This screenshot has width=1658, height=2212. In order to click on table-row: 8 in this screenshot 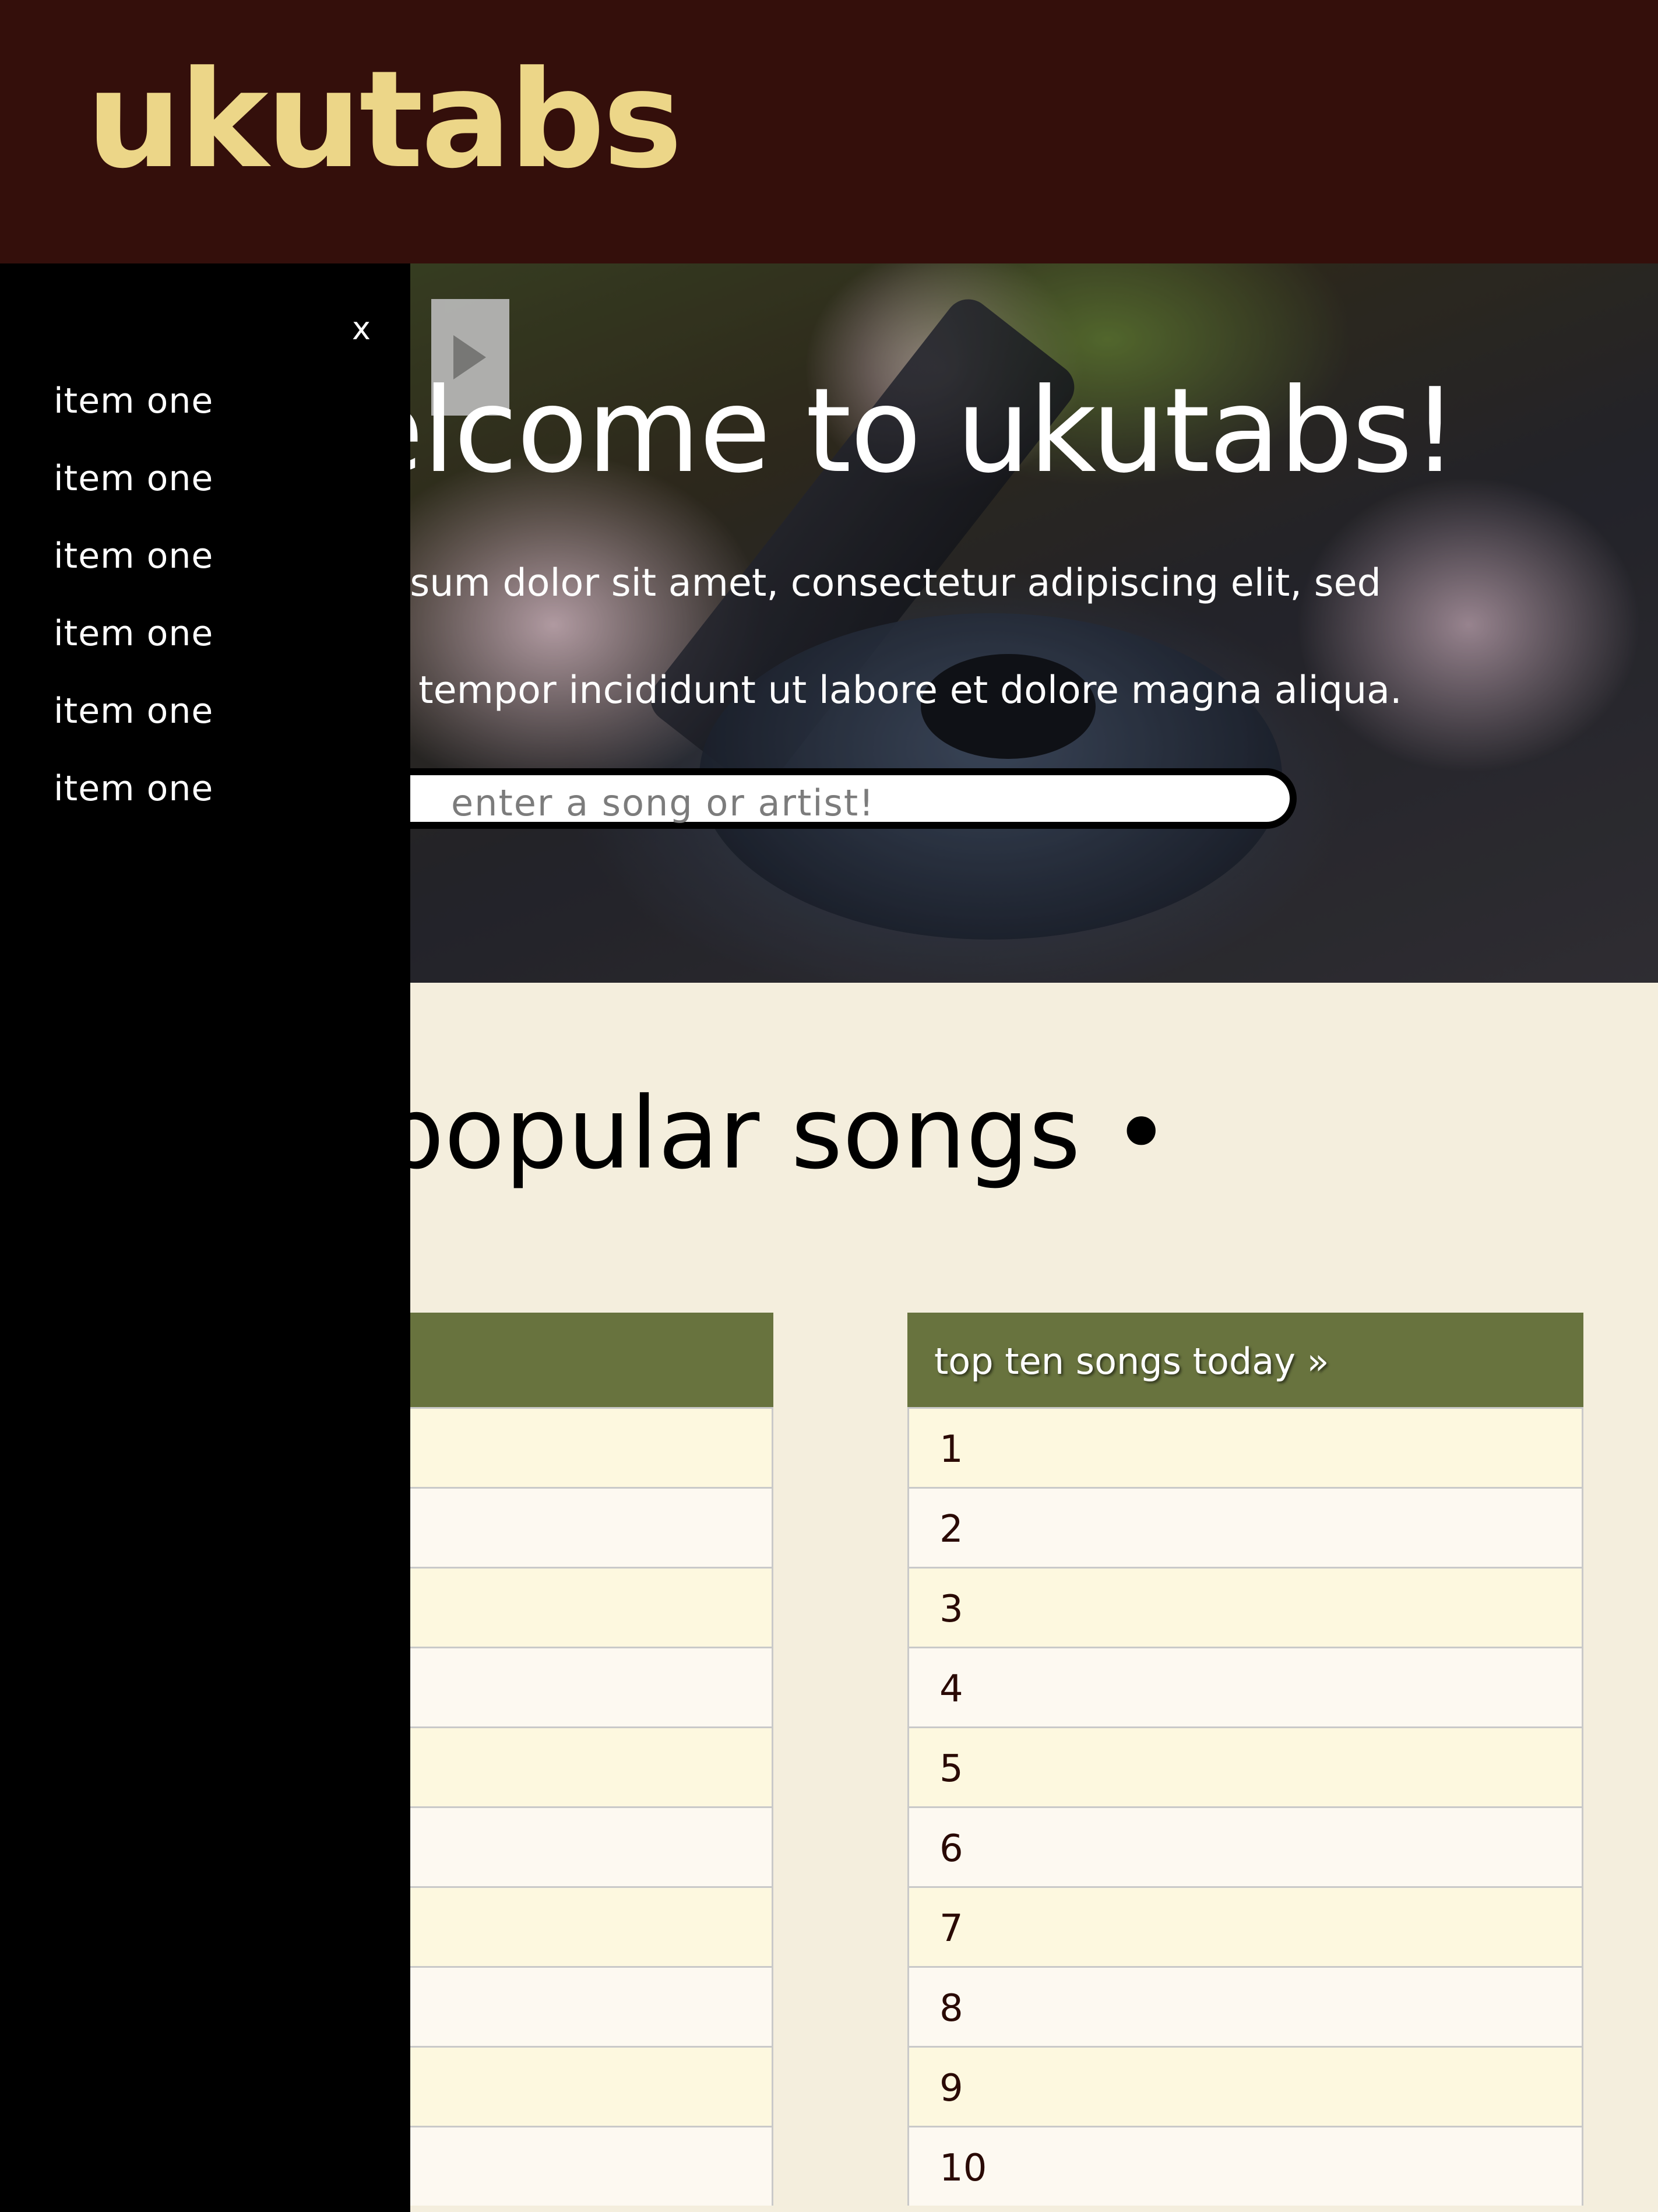, I will do `click(1245, 2006)`.